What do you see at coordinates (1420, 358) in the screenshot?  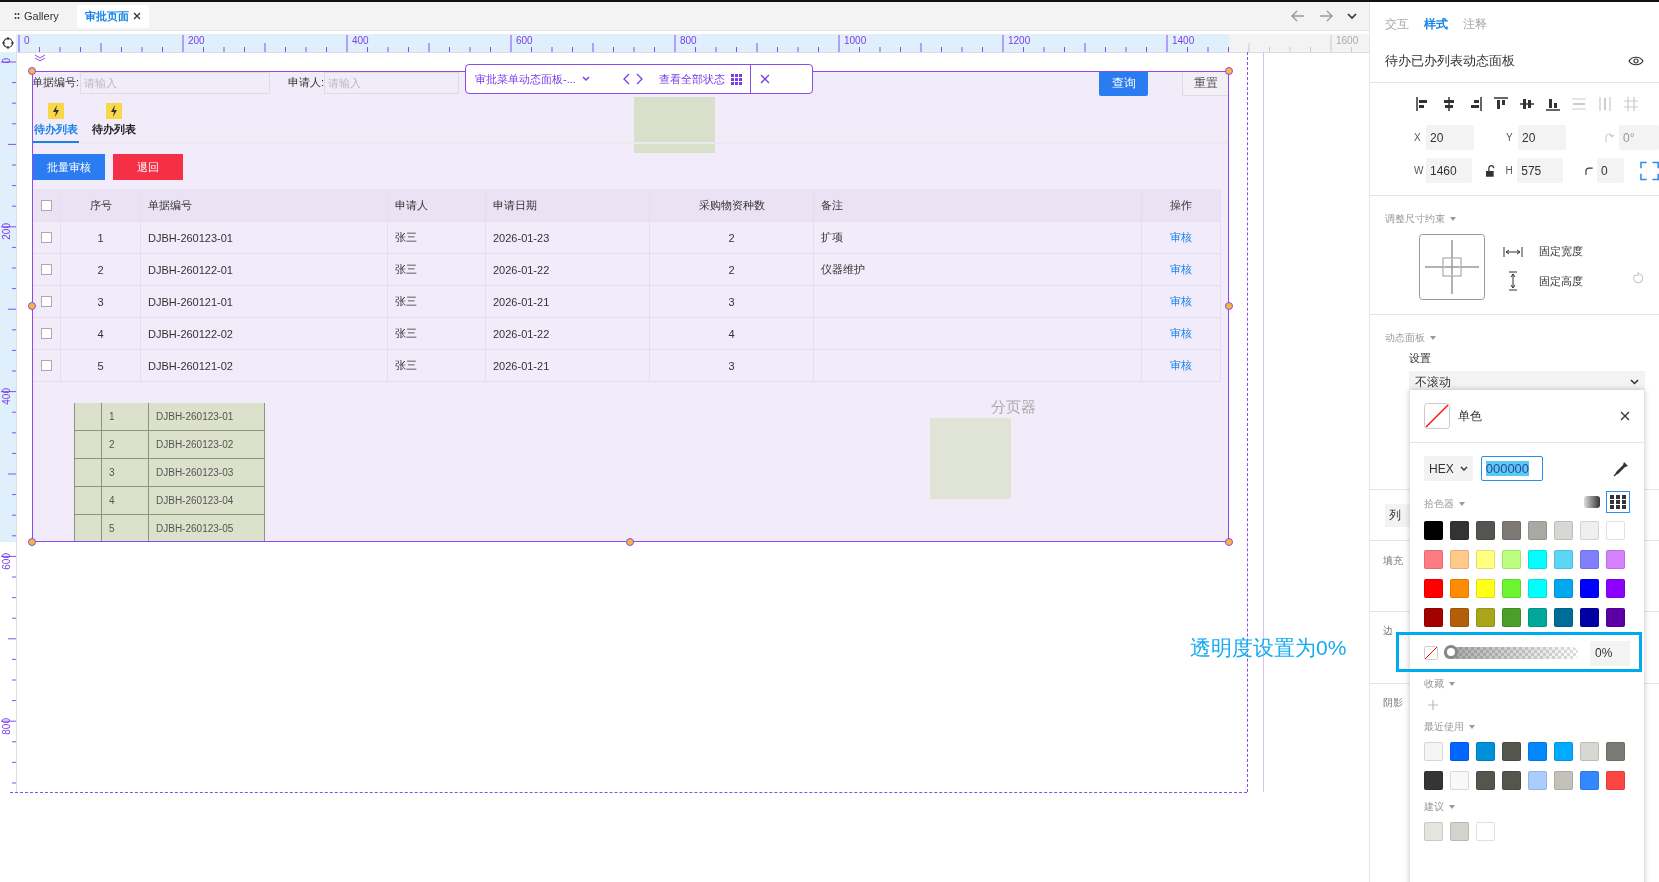 I see `setting-label: 设置` at bounding box center [1420, 358].